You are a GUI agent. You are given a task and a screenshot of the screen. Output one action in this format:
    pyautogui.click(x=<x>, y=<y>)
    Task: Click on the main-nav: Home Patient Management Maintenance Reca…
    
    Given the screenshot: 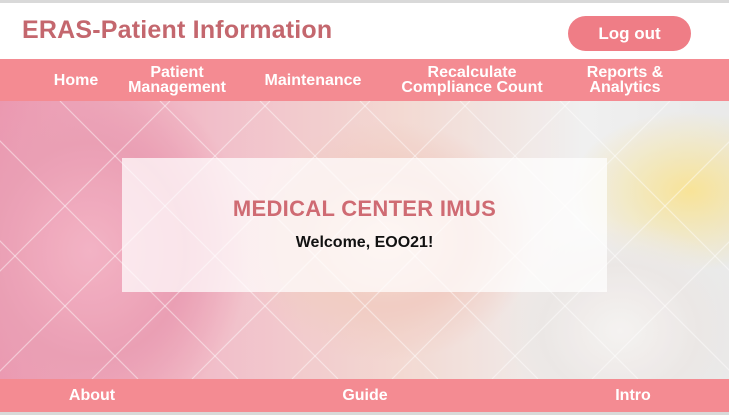 What is the action you would take?
    pyautogui.click(x=364, y=80)
    